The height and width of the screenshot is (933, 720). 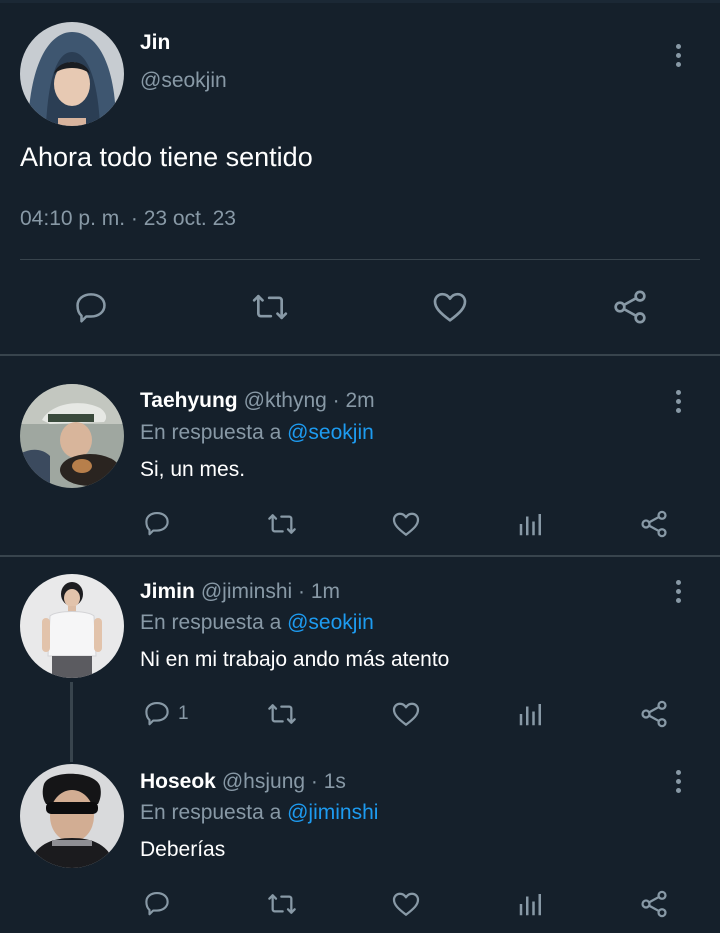 I want to click on reply-handle-time: @kthyng · 2m, so click(x=309, y=400).